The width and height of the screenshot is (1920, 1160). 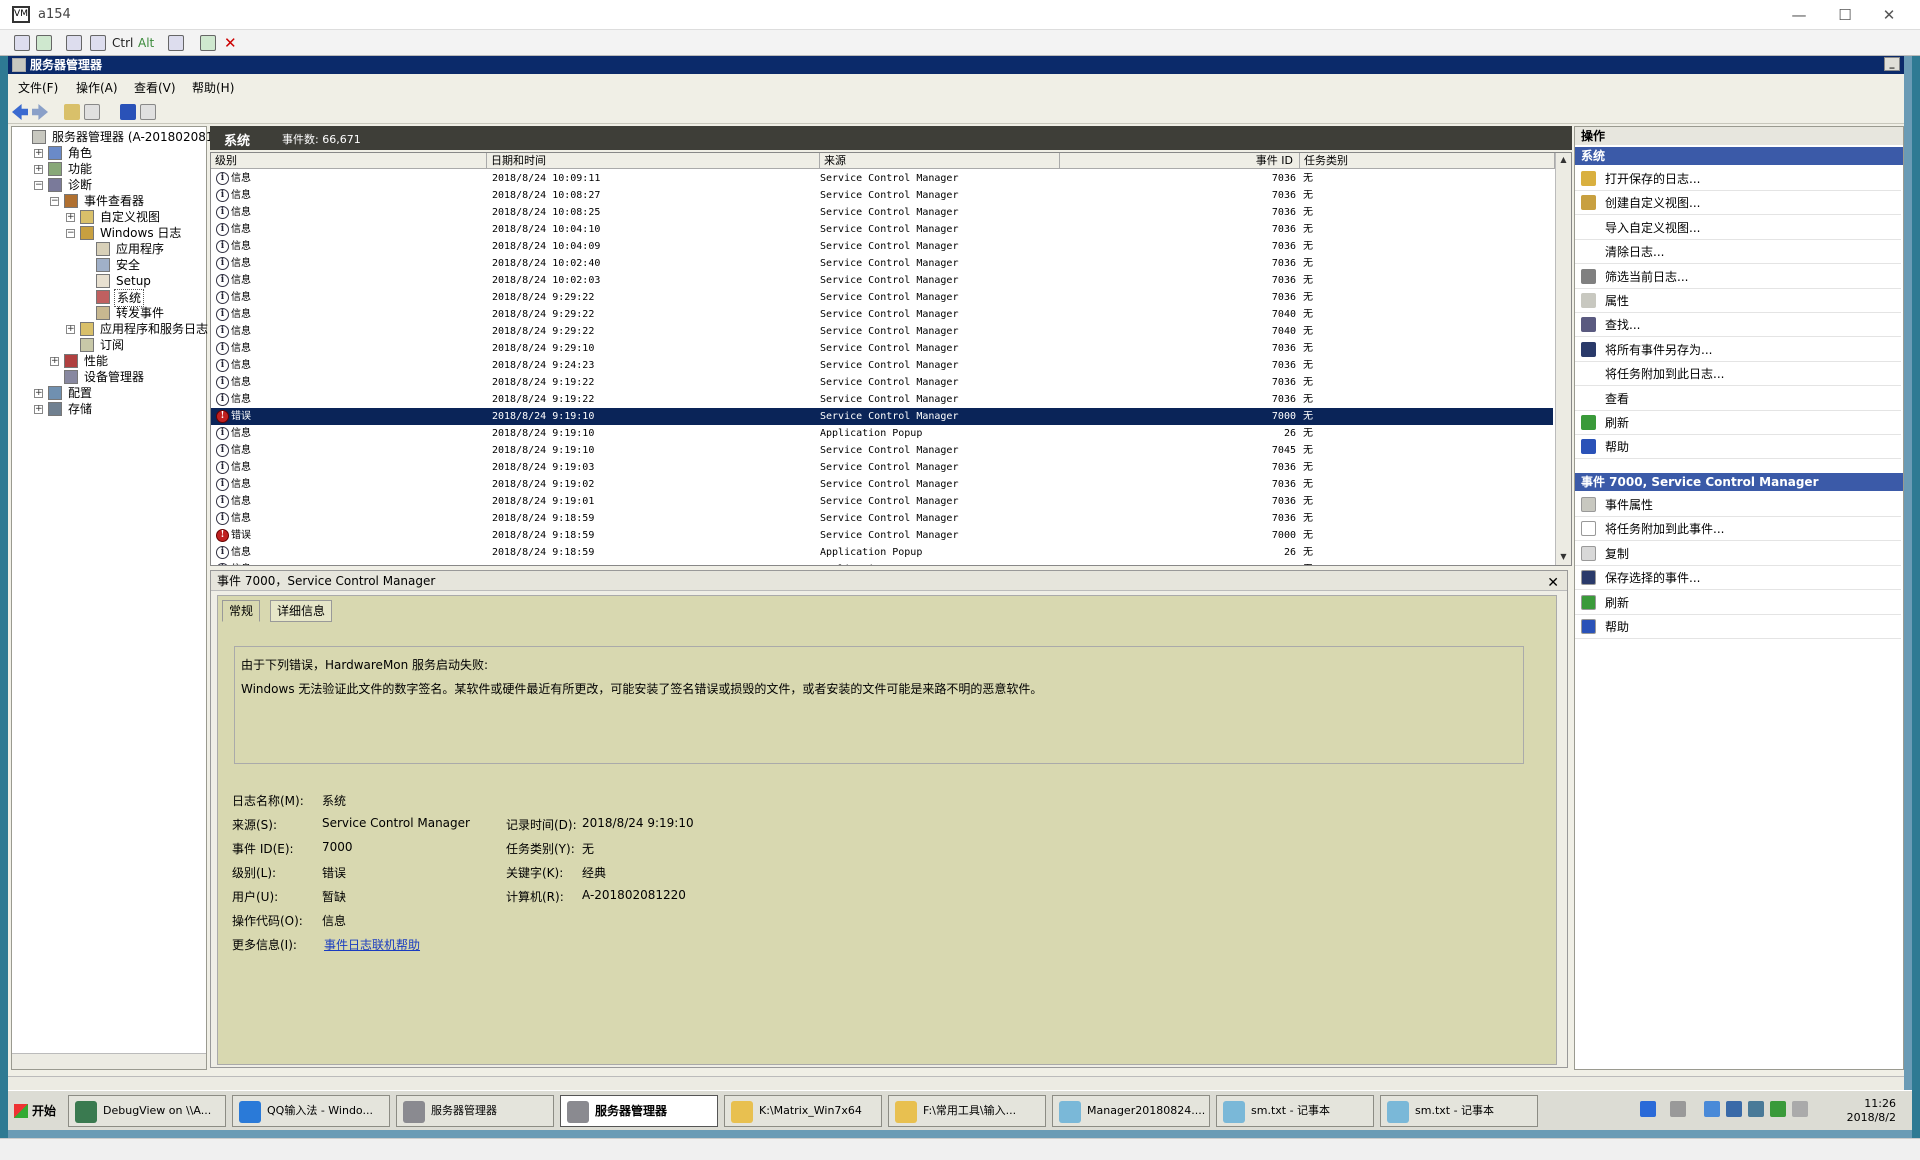 I want to click on actions-section-event: 事件 7000, Service Control Manager, so click(x=1739, y=482).